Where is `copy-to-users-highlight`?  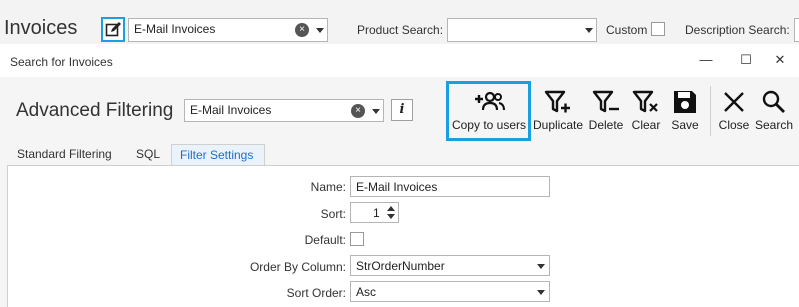
copy-to-users-highlight is located at coordinates (488, 111).